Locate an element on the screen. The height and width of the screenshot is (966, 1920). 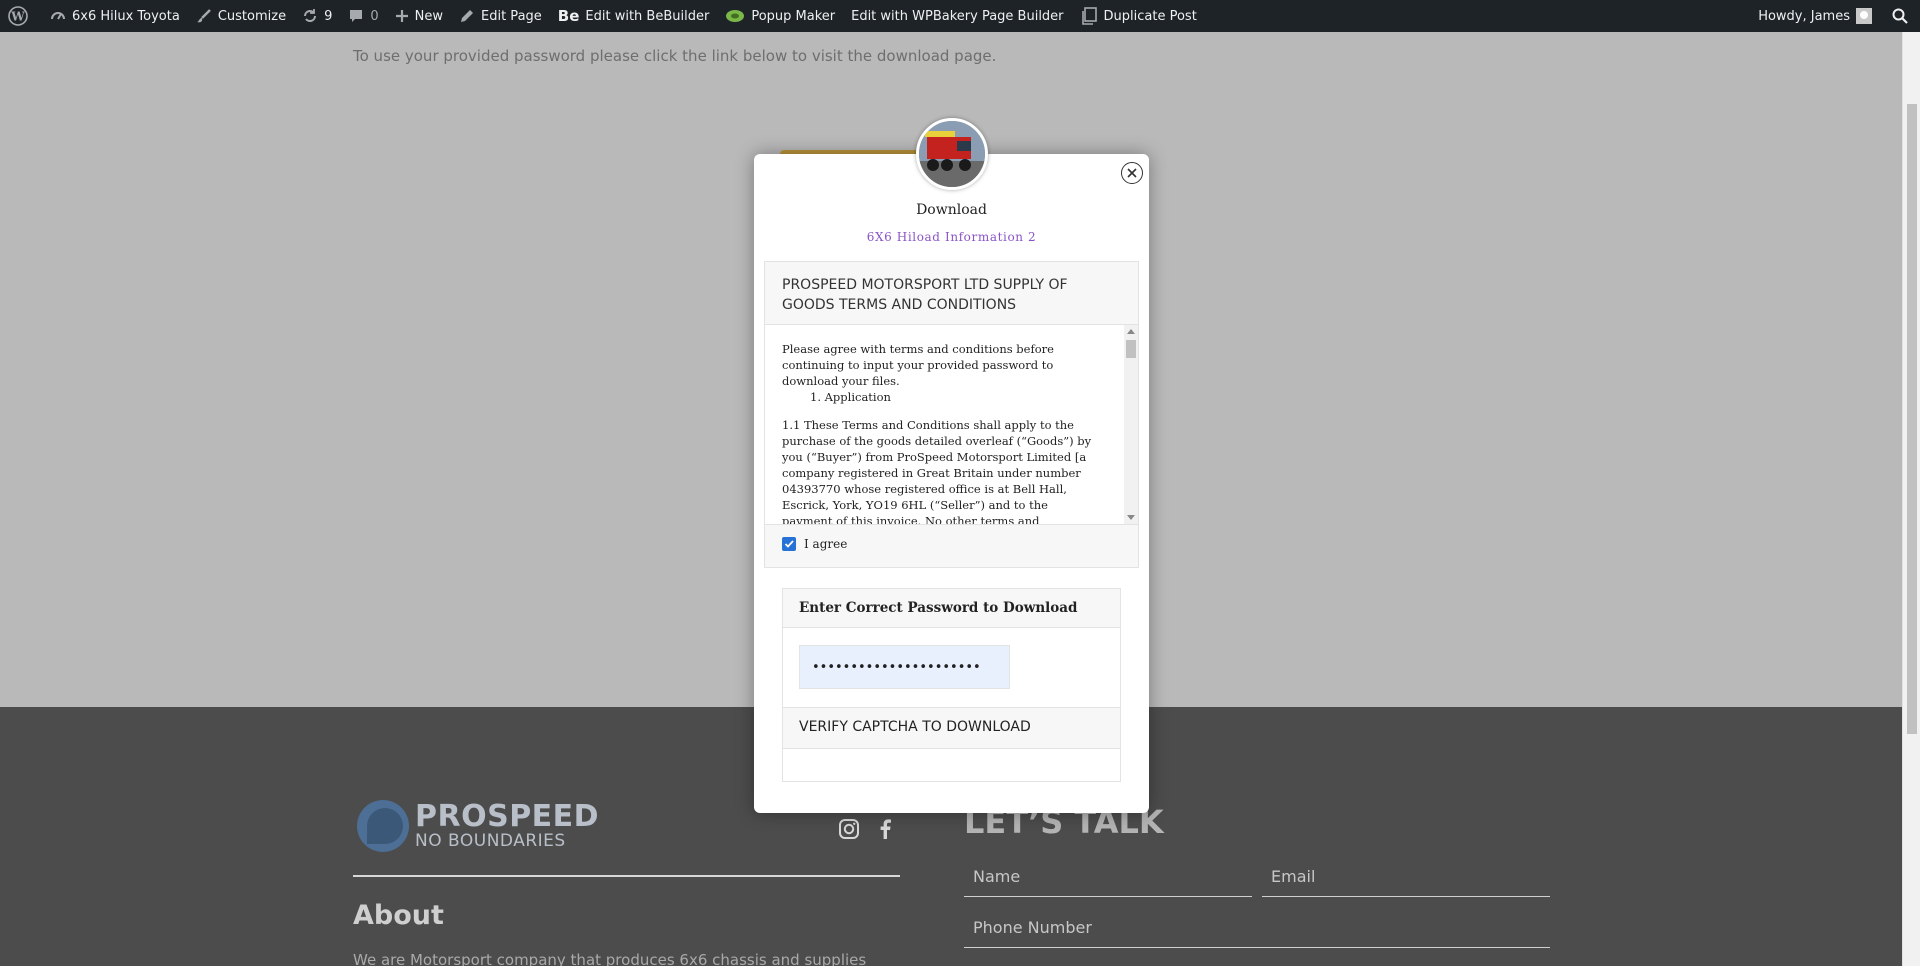
wpbakery-label: Edit with WPBakery Page Builder is located at coordinates (957, 16).